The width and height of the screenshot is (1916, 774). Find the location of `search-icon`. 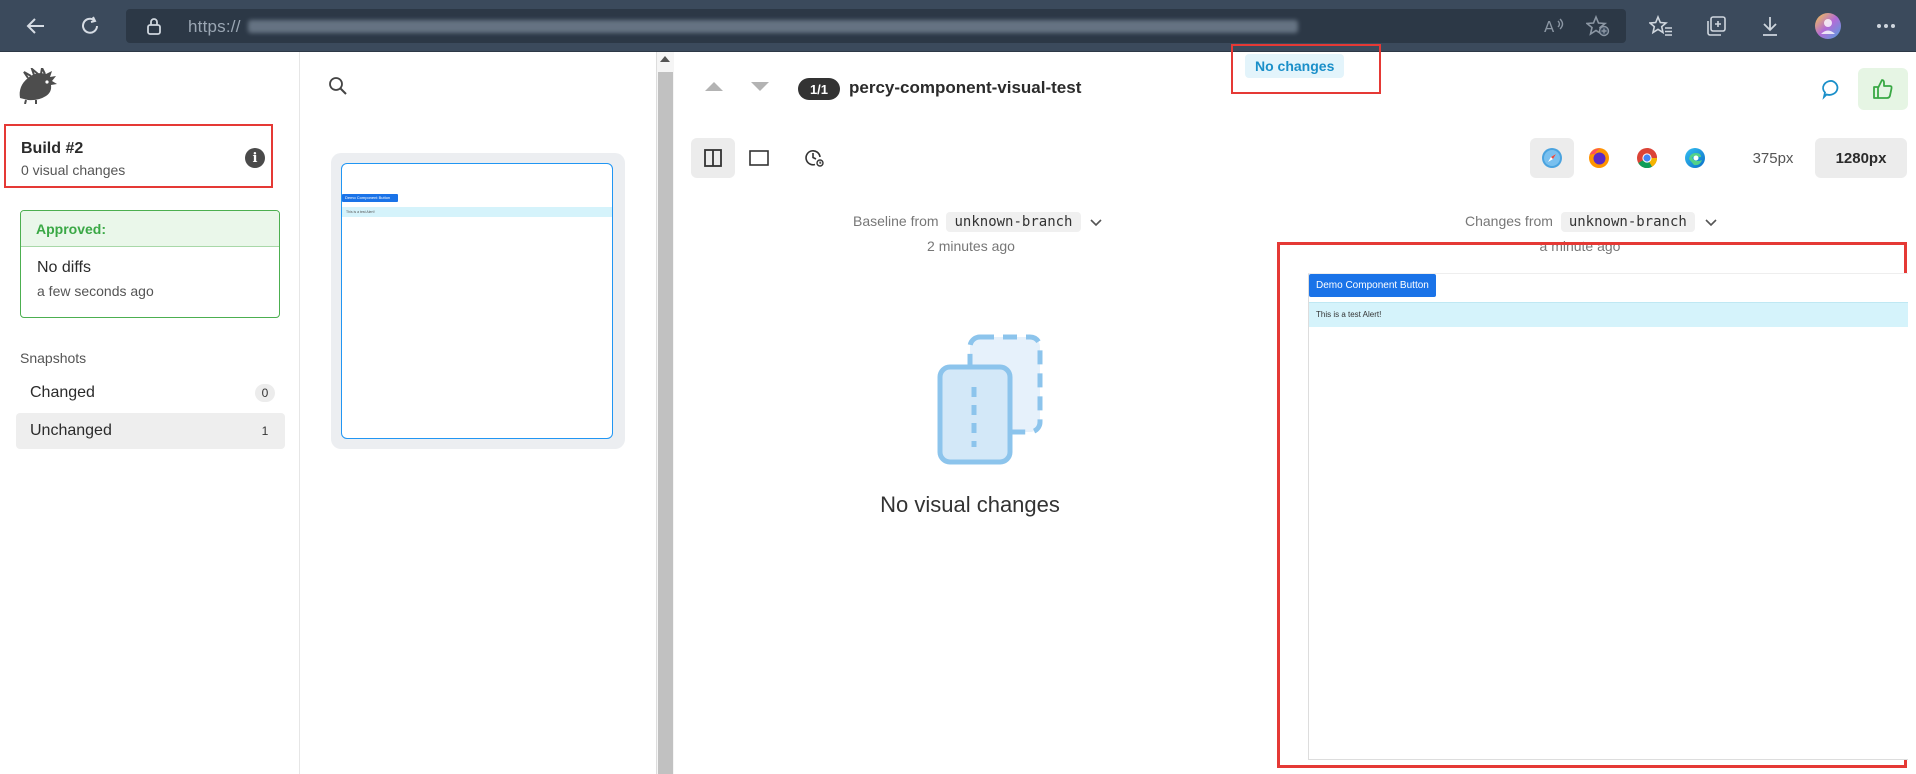

search-icon is located at coordinates (338, 88).